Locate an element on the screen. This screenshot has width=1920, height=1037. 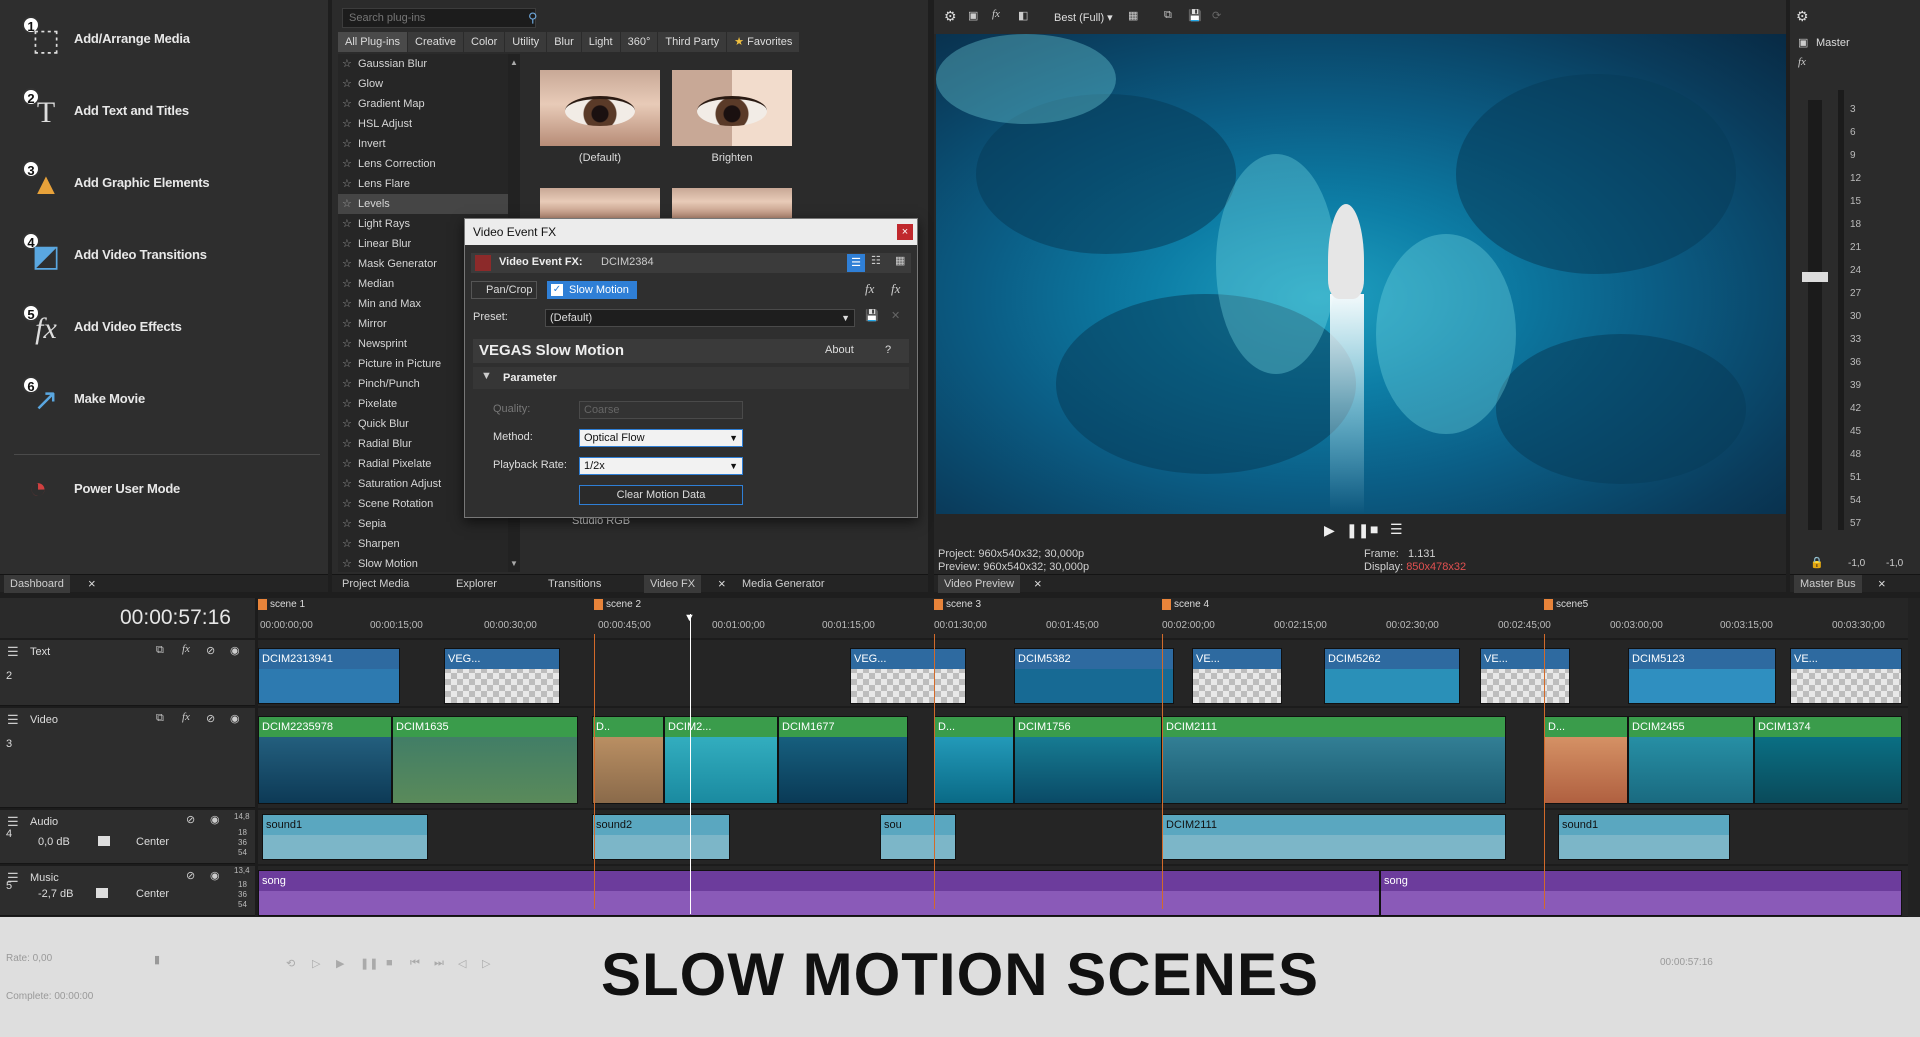
track-header-video: ☰ 3 Video ⧉ fx ⊘ ◉ is located at coordinates (127, 758).